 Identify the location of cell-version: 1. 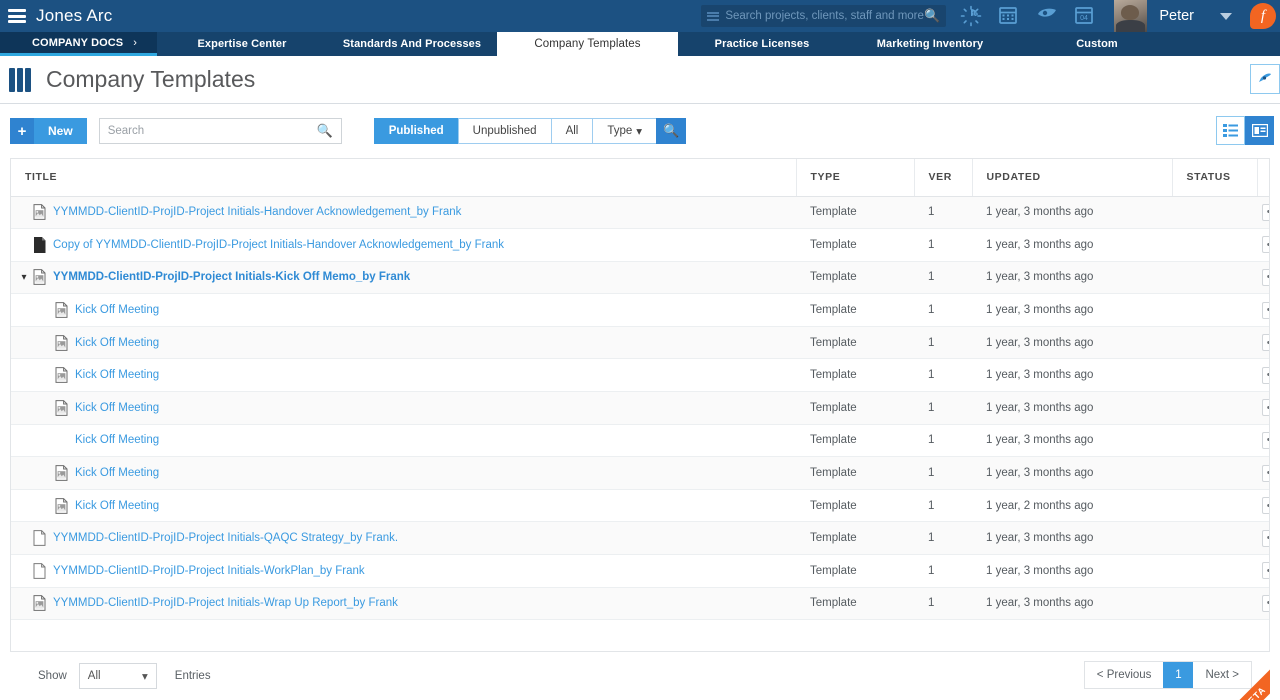
(943, 538).